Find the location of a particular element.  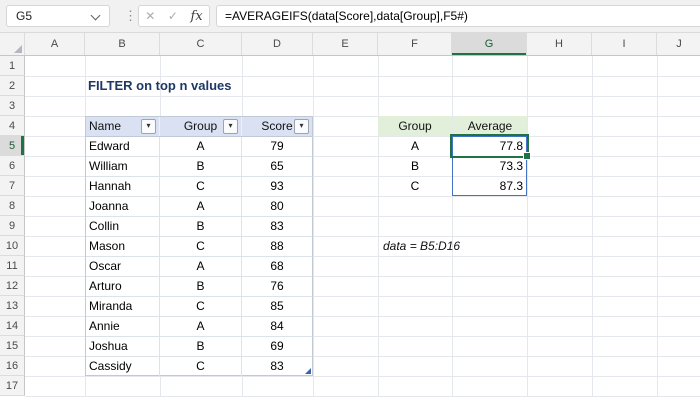

column-header-A: A is located at coordinates (55, 44).